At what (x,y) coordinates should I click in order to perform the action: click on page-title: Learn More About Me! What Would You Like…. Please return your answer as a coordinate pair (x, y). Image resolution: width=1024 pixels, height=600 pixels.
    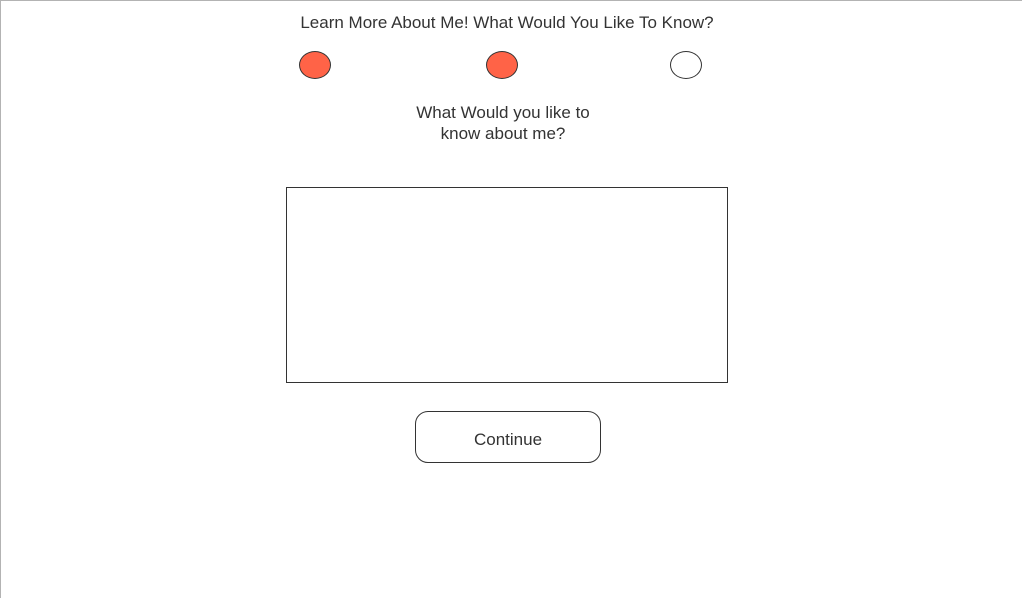
    Looking at the image, I should click on (507, 22).